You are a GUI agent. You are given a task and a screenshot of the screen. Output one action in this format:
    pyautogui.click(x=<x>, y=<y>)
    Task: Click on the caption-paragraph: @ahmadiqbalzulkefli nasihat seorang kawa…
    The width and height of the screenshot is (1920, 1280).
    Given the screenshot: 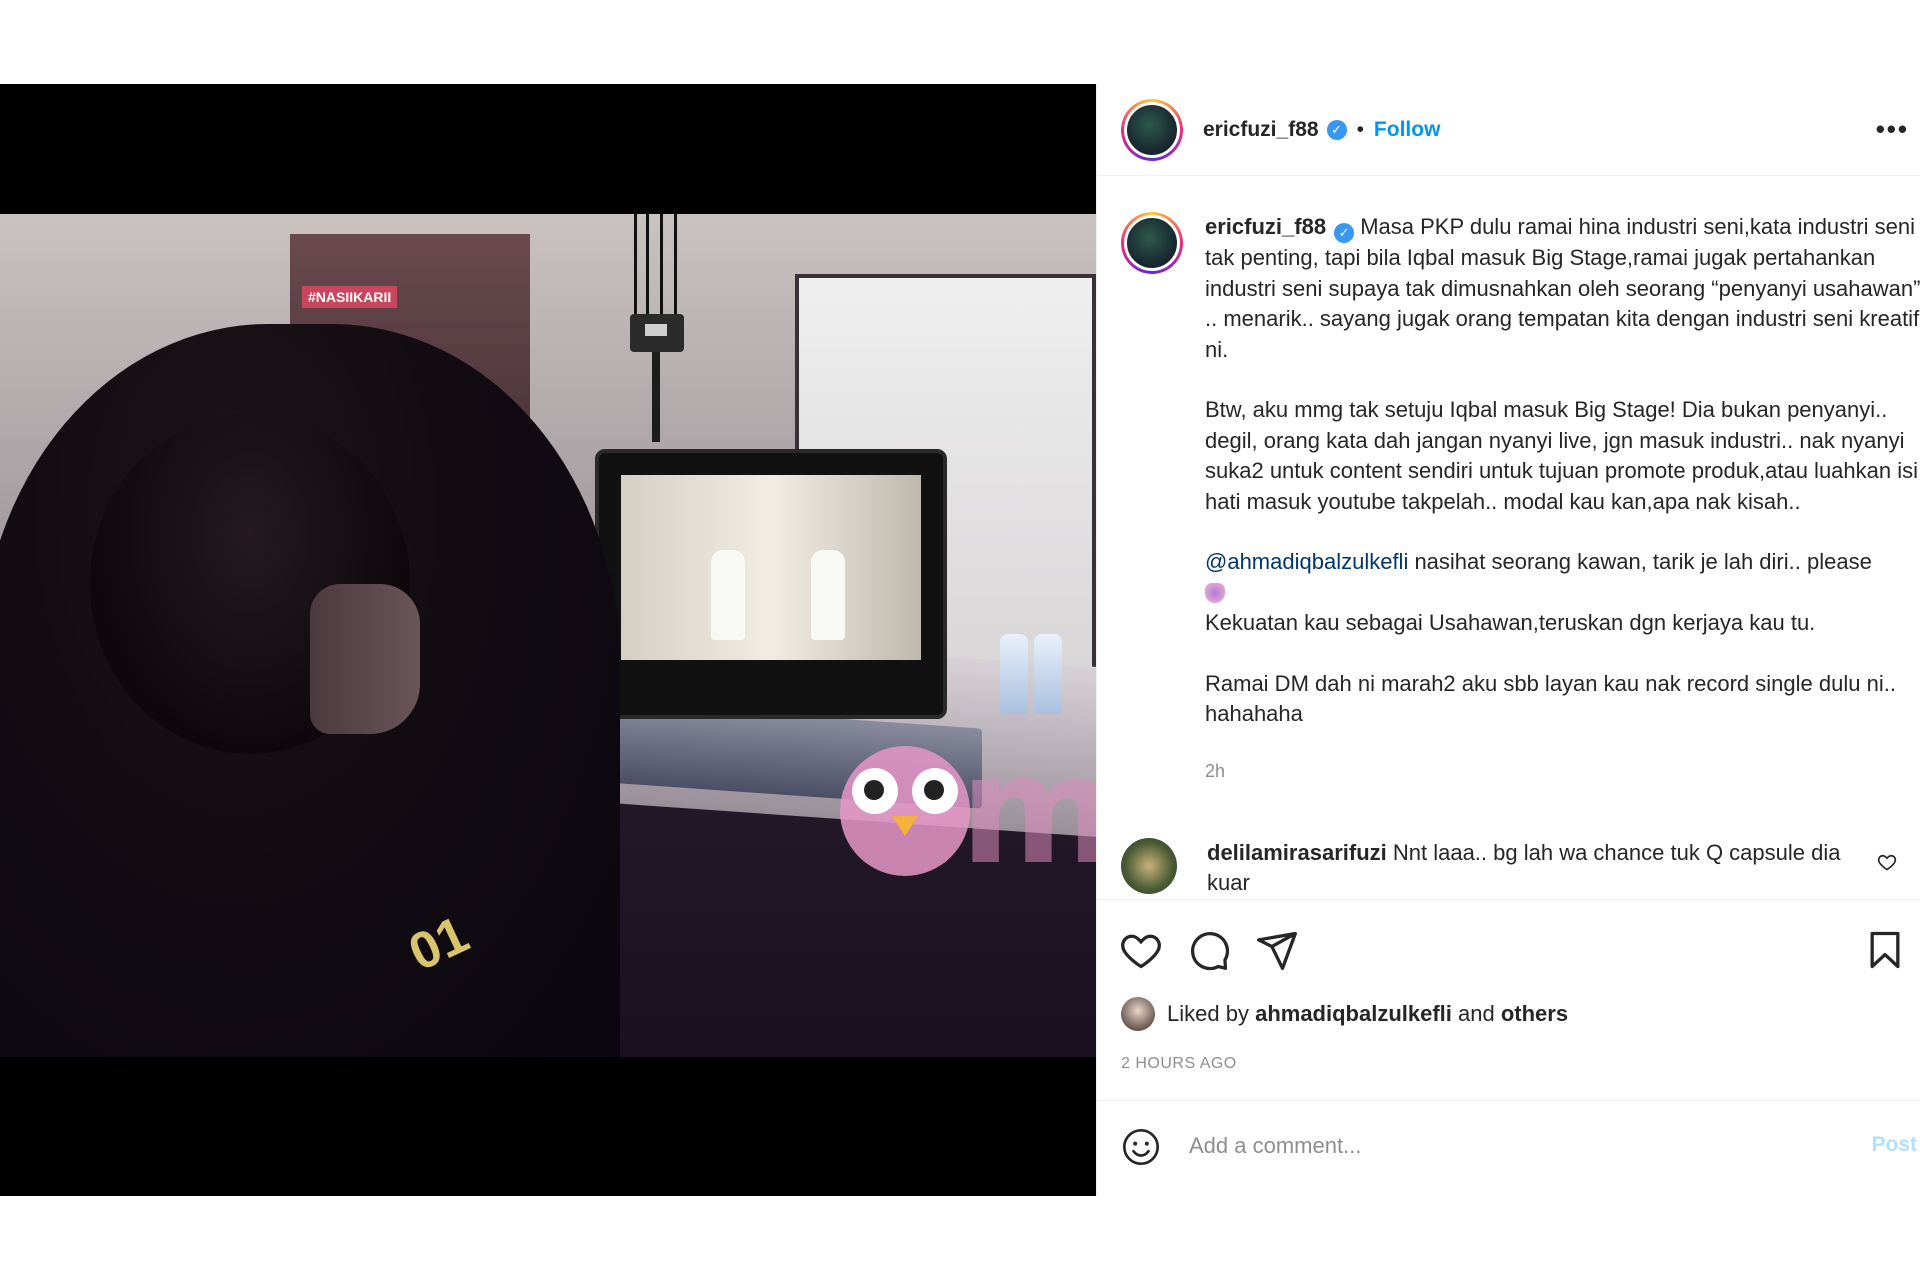 What is the action you would take?
    pyautogui.click(x=1562, y=593)
    